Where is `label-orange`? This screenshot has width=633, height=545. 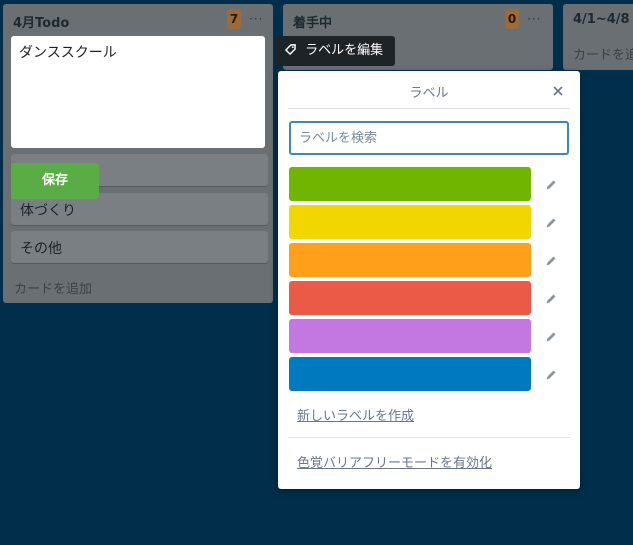 label-orange is located at coordinates (410, 260).